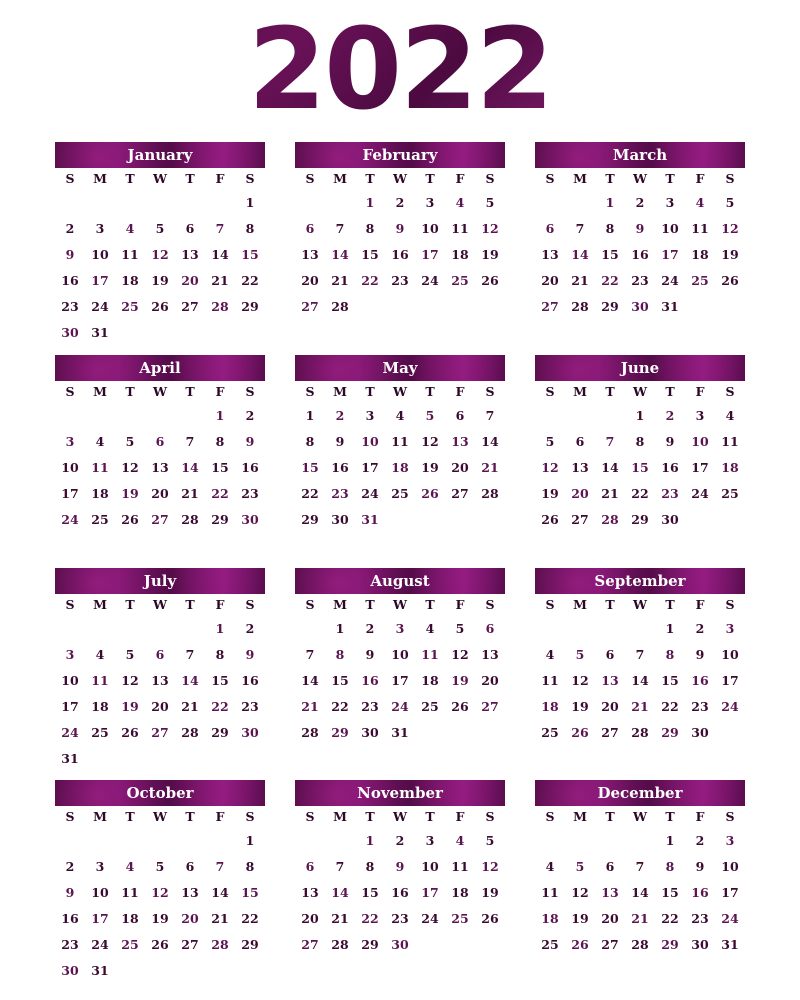  What do you see at coordinates (400, 629) in the screenshot?
I see `week-row: 1 2 3 4 5 6` at bounding box center [400, 629].